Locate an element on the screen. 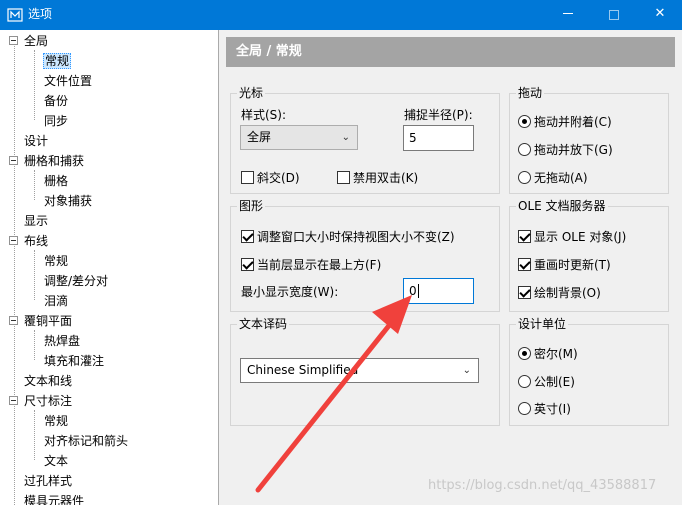 The image size is (682, 505). maximize-icon is located at coordinates (614, 15).